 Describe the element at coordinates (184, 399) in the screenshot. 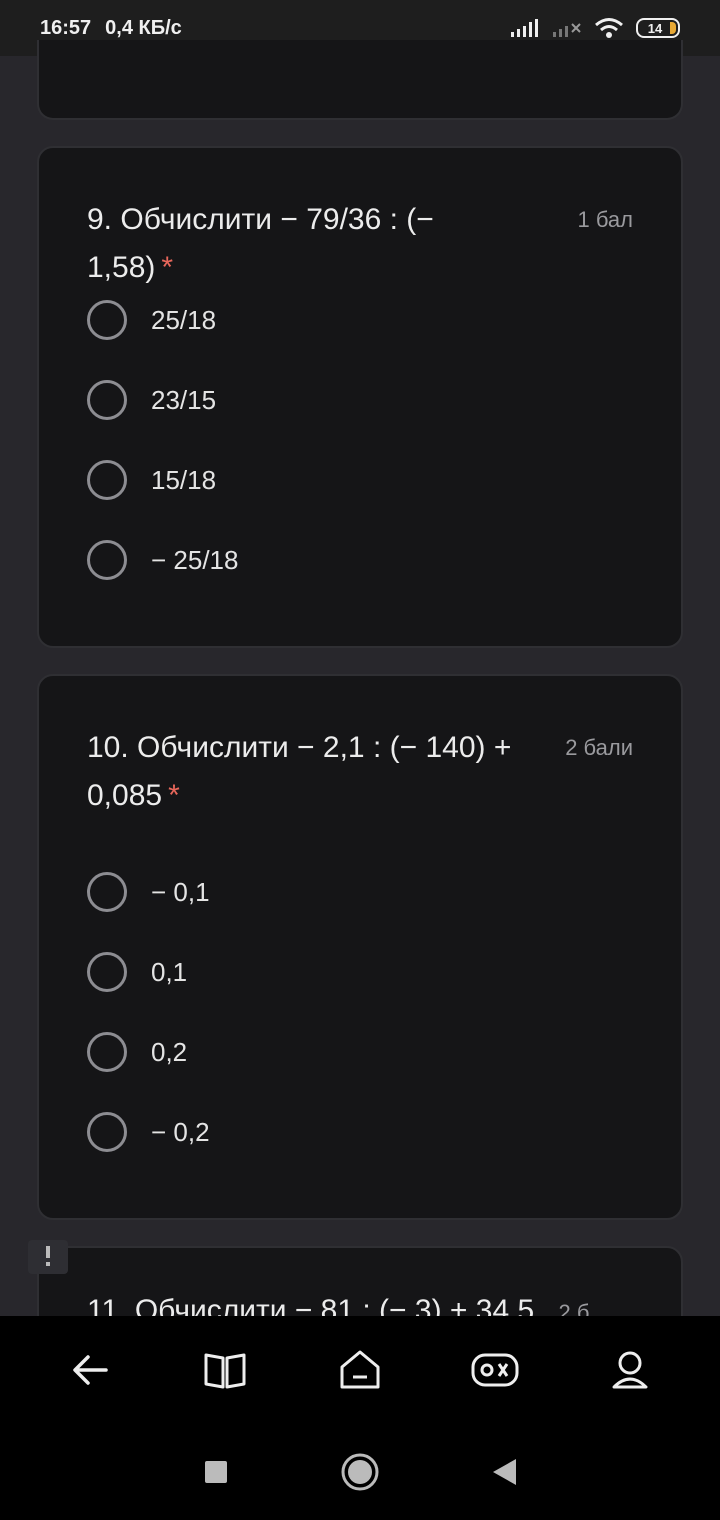

I see `option-label: 23/15` at that location.